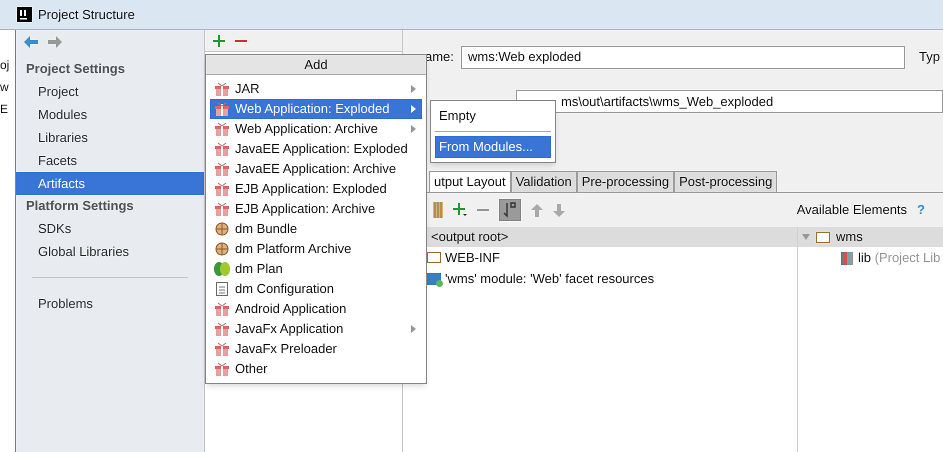 The image size is (943, 452). Describe the element at coordinates (625, 181) in the screenshot. I see `tab: Pre-processing` at that location.